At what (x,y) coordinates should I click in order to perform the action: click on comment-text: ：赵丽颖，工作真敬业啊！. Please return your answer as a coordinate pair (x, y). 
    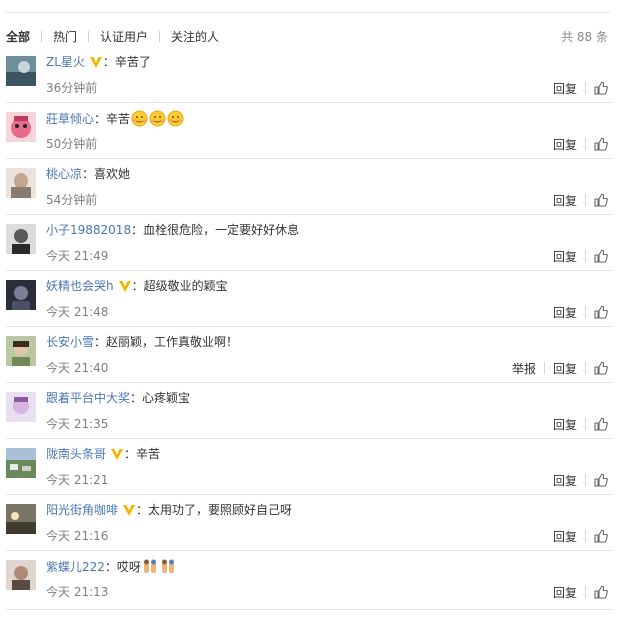
    Looking at the image, I should click on (166, 342).